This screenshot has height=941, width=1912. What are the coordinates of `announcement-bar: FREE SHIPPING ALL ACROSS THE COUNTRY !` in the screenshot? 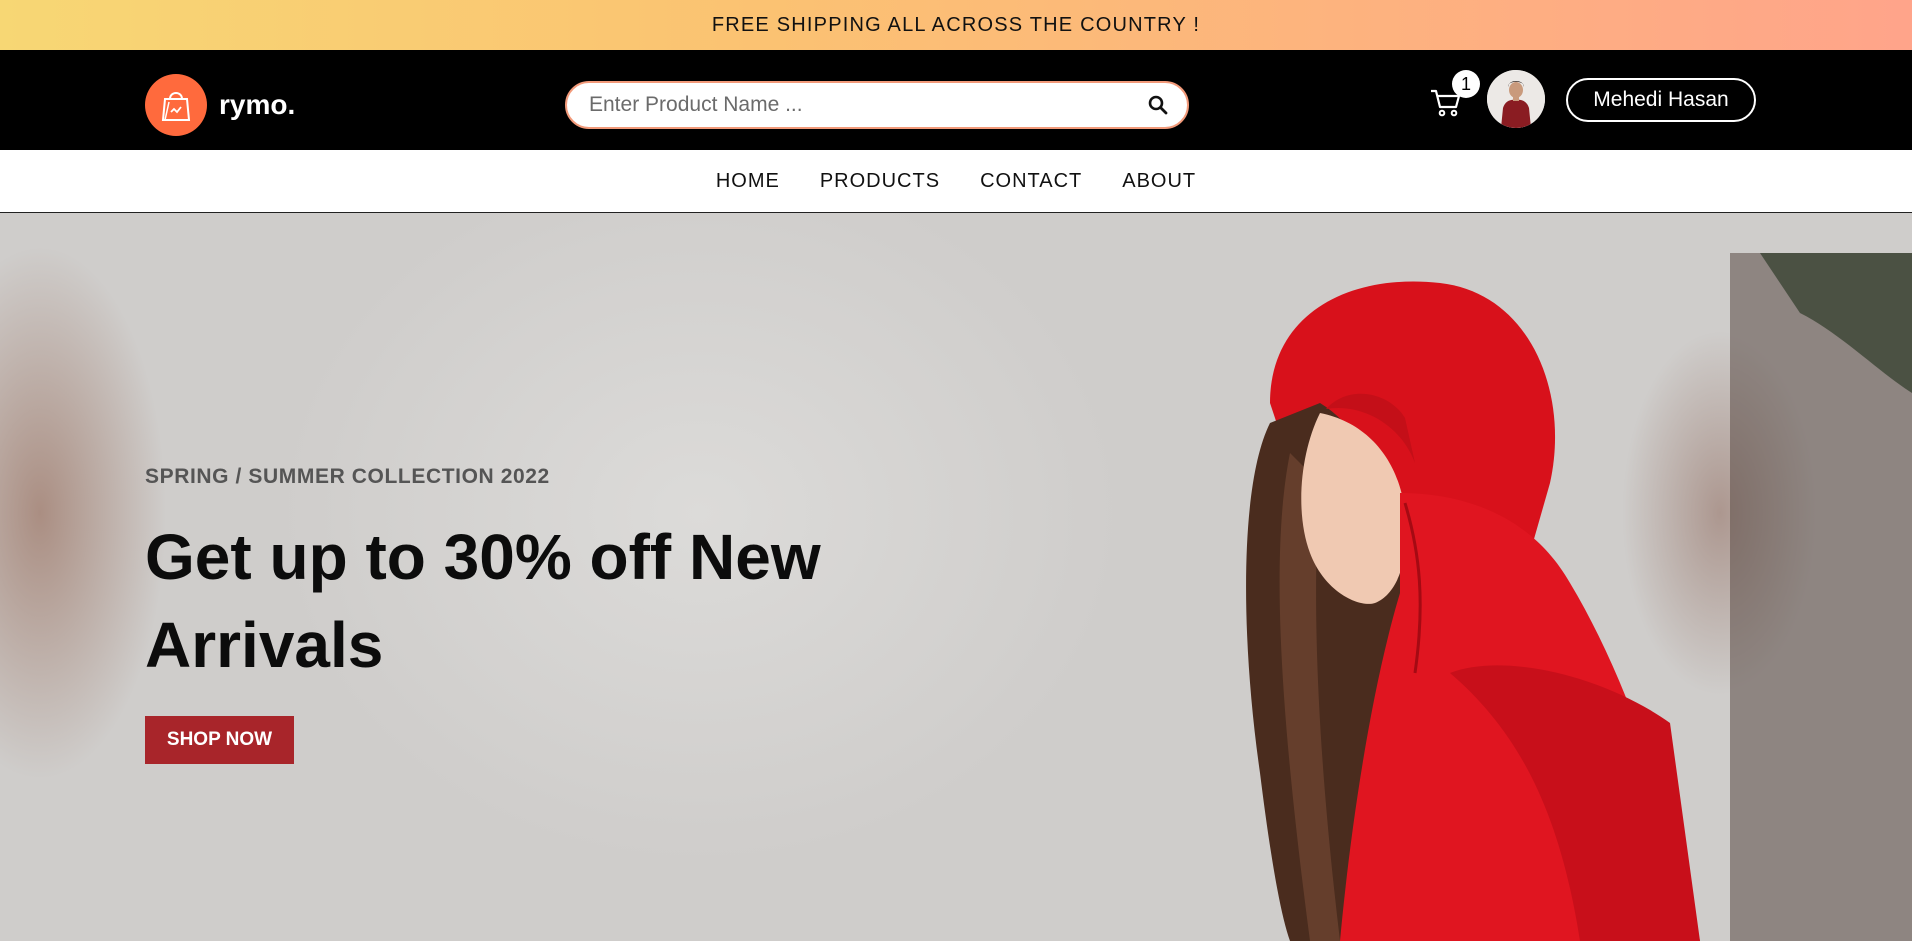 It's located at (956, 25).